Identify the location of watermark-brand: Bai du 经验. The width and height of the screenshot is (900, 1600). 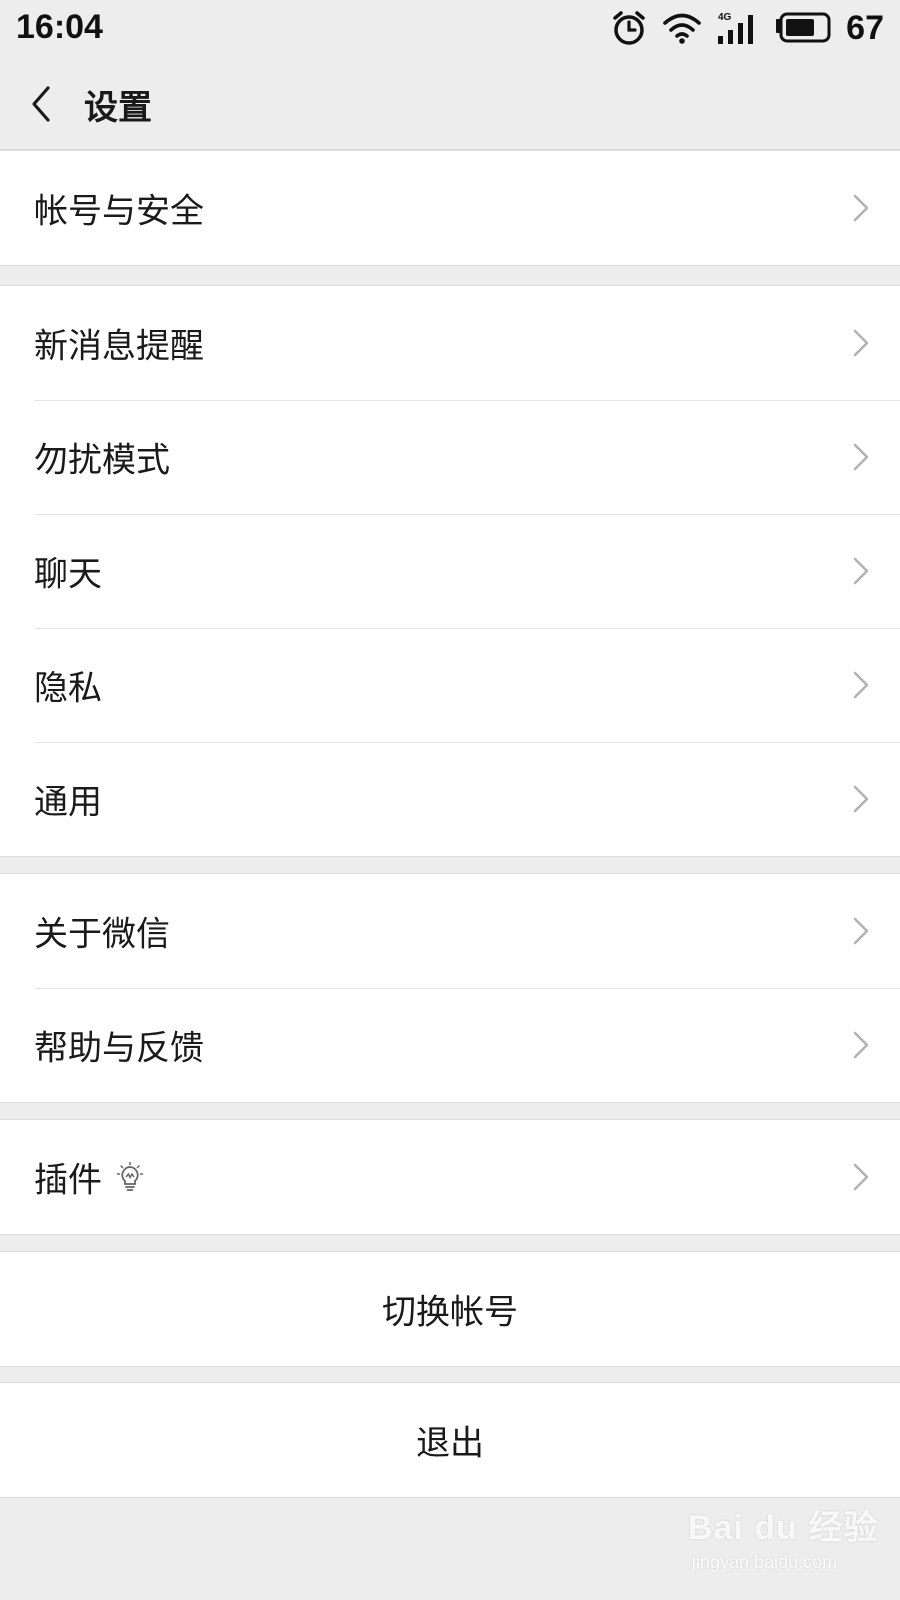
(783, 1528).